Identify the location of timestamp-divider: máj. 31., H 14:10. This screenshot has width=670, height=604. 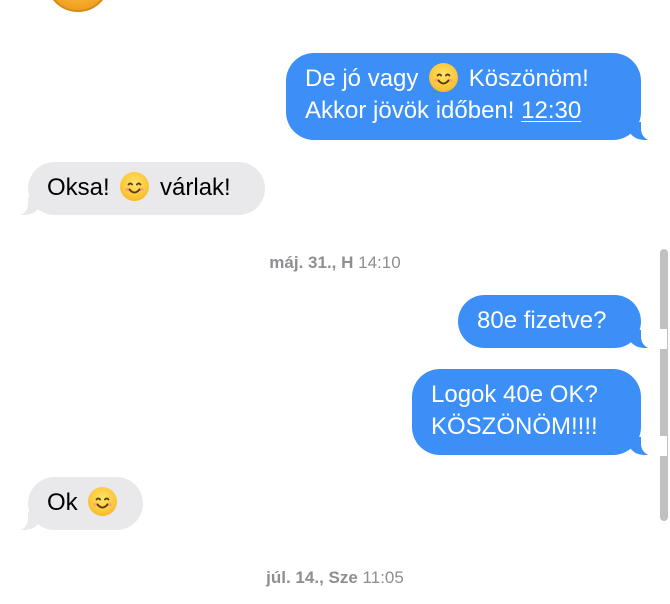
(335, 263).